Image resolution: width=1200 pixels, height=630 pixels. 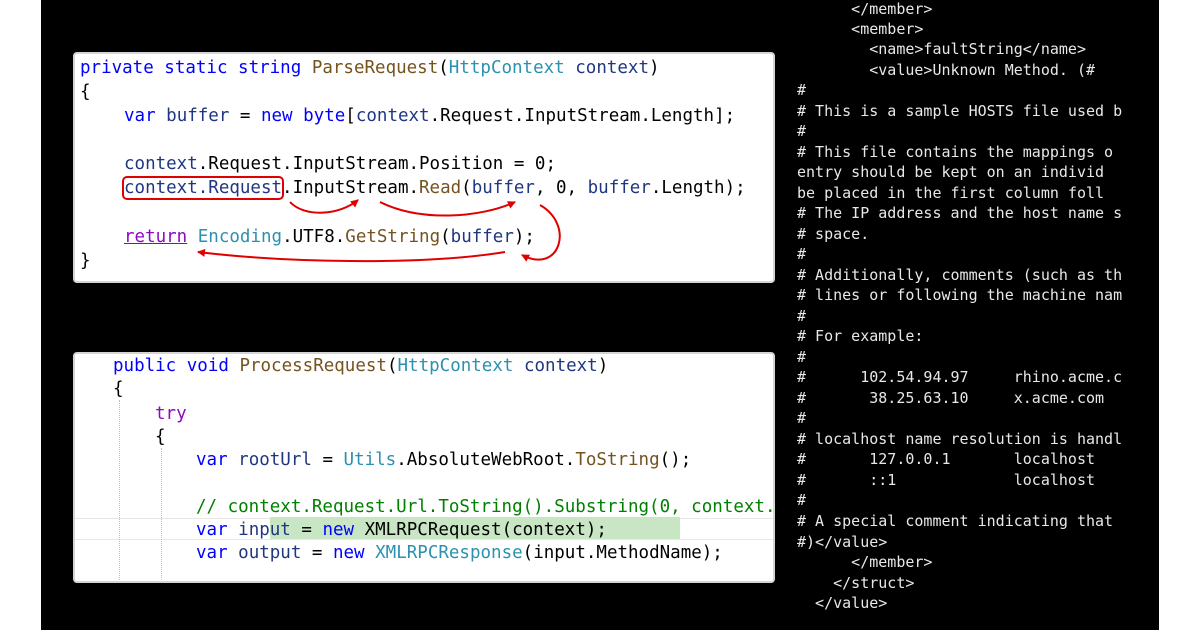 I want to click on identifier: rootUrl, so click(x=275, y=460).